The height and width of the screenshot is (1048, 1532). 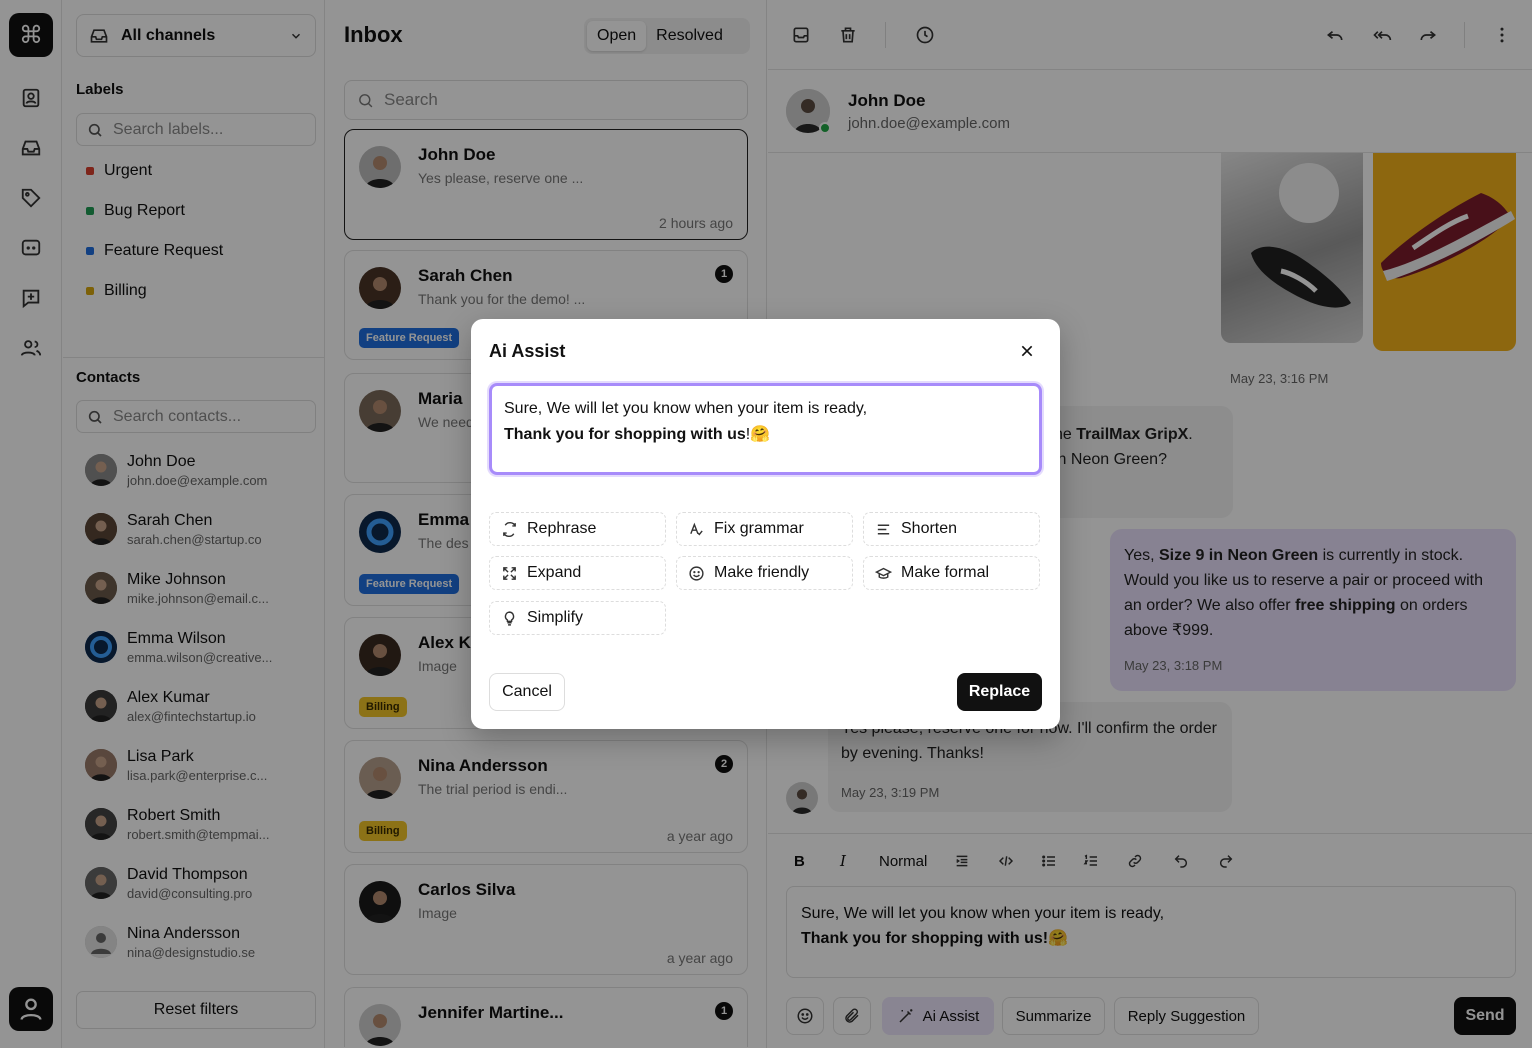 I want to click on cancel-button: Cancel, so click(x=527, y=692).